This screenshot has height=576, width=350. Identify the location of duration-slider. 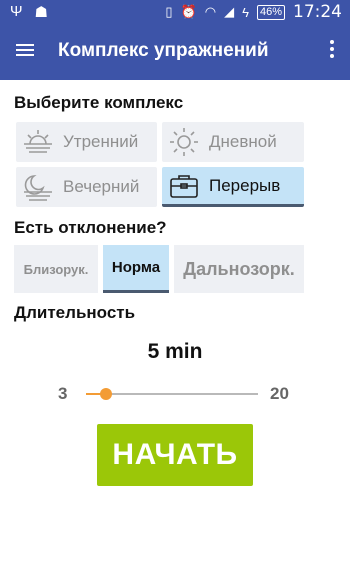
(172, 394).